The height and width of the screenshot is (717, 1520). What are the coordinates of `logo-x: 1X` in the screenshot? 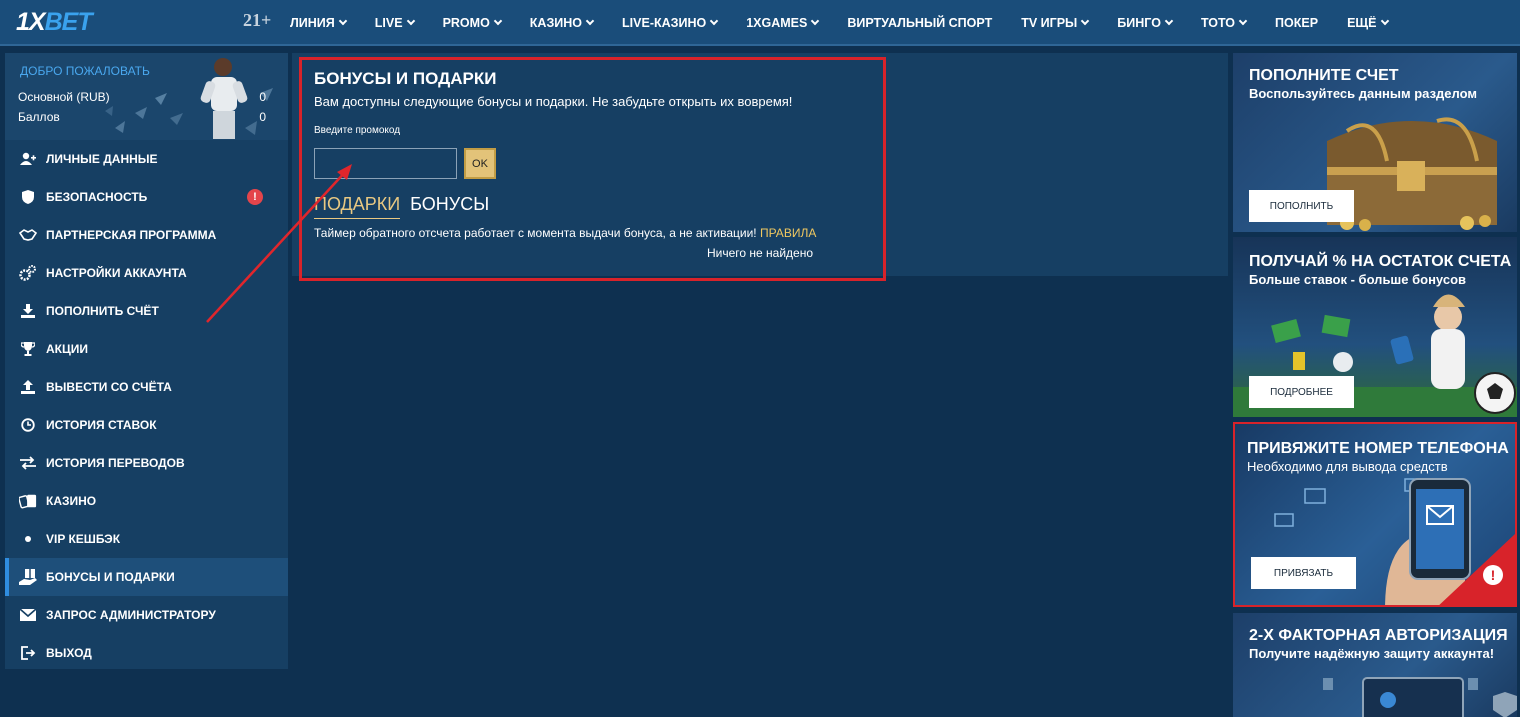 It's located at (31, 22).